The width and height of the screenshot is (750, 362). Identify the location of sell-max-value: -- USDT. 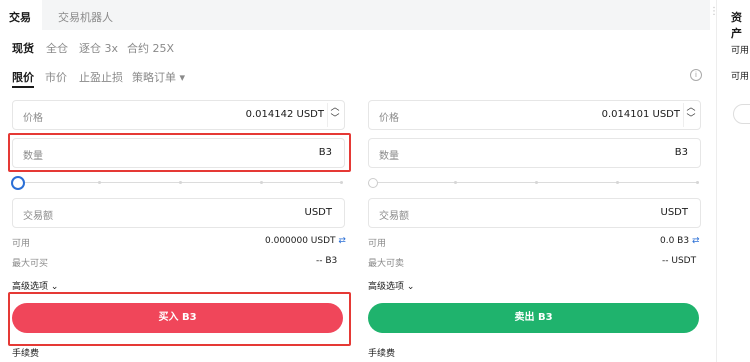
(679, 261).